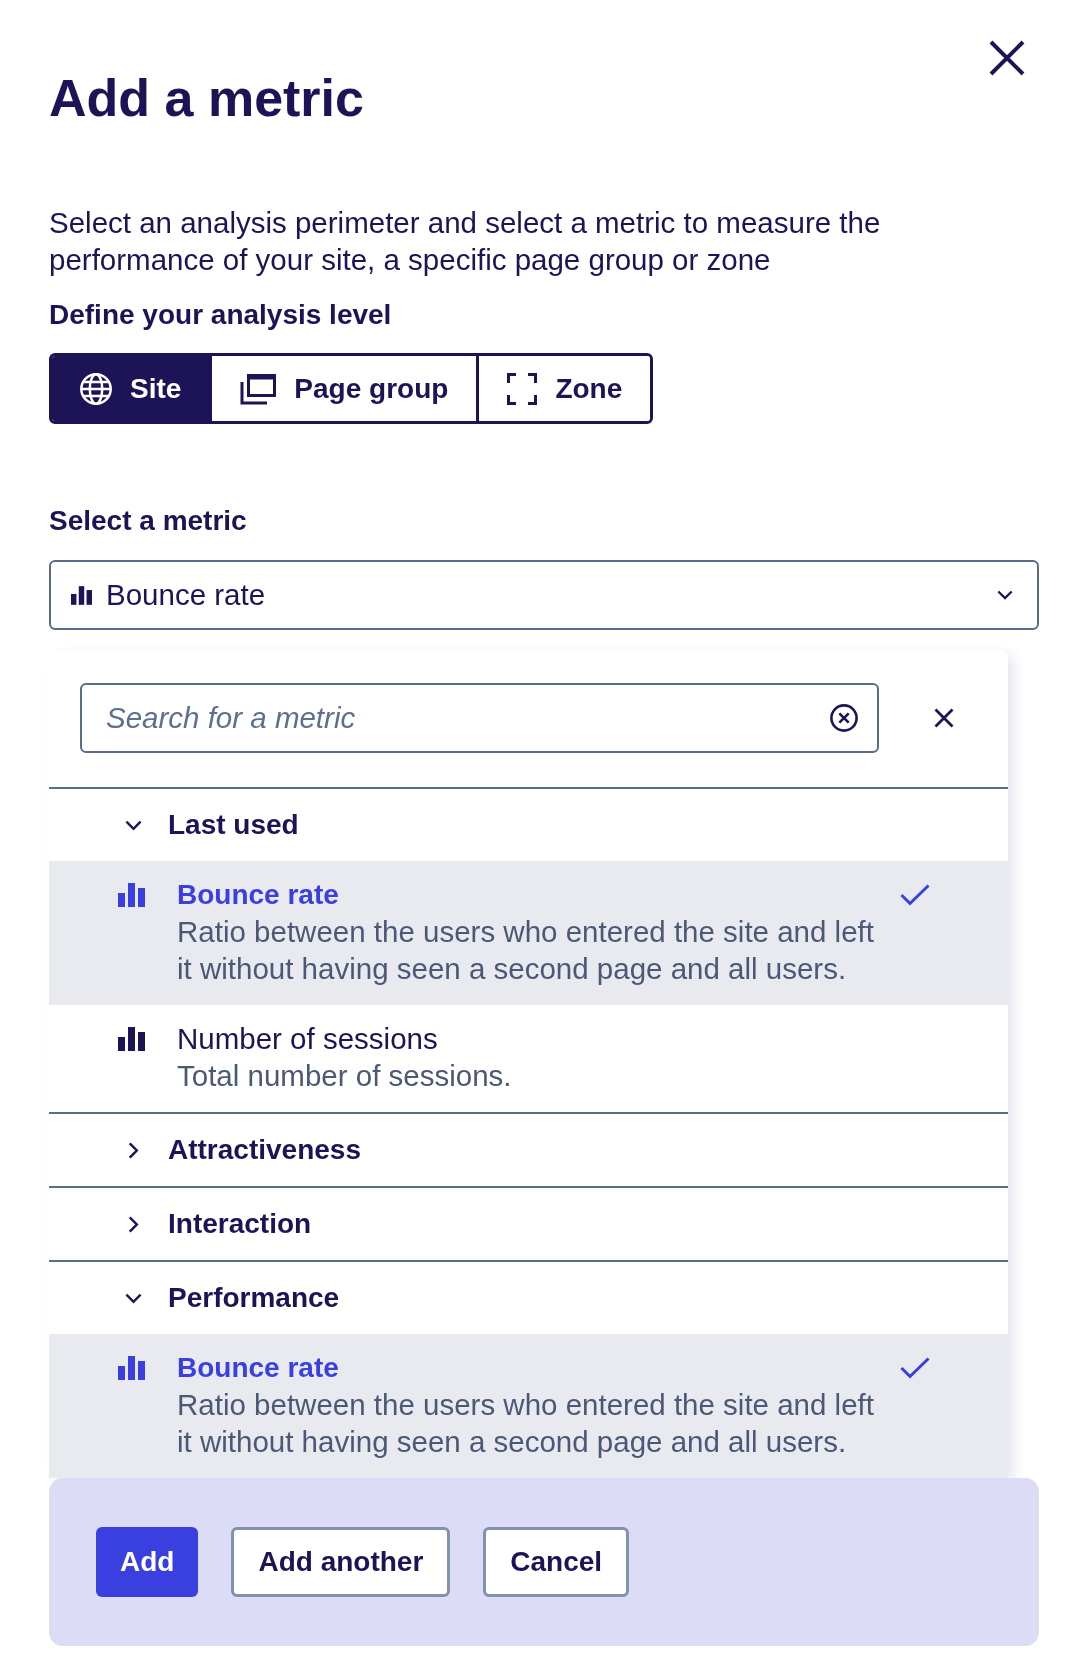  What do you see at coordinates (844, 718) in the screenshot?
I see `clear-icon` at bounding box center [844, 718].